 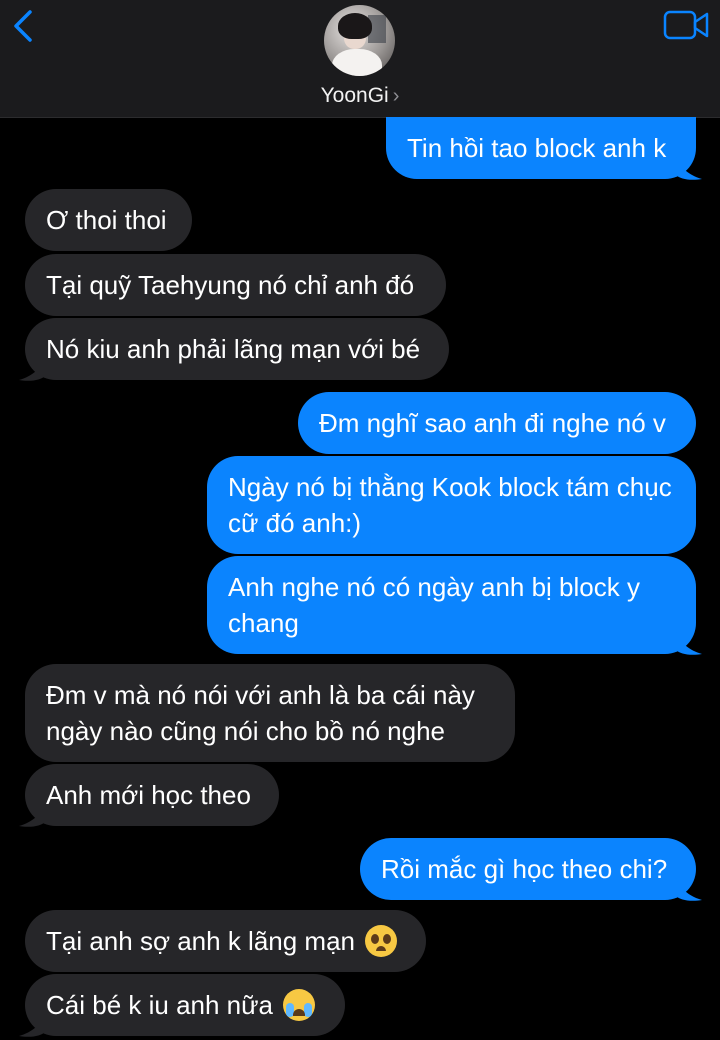 I want to click on message-text: Anh mới học theo, so click(x=148, y=795).